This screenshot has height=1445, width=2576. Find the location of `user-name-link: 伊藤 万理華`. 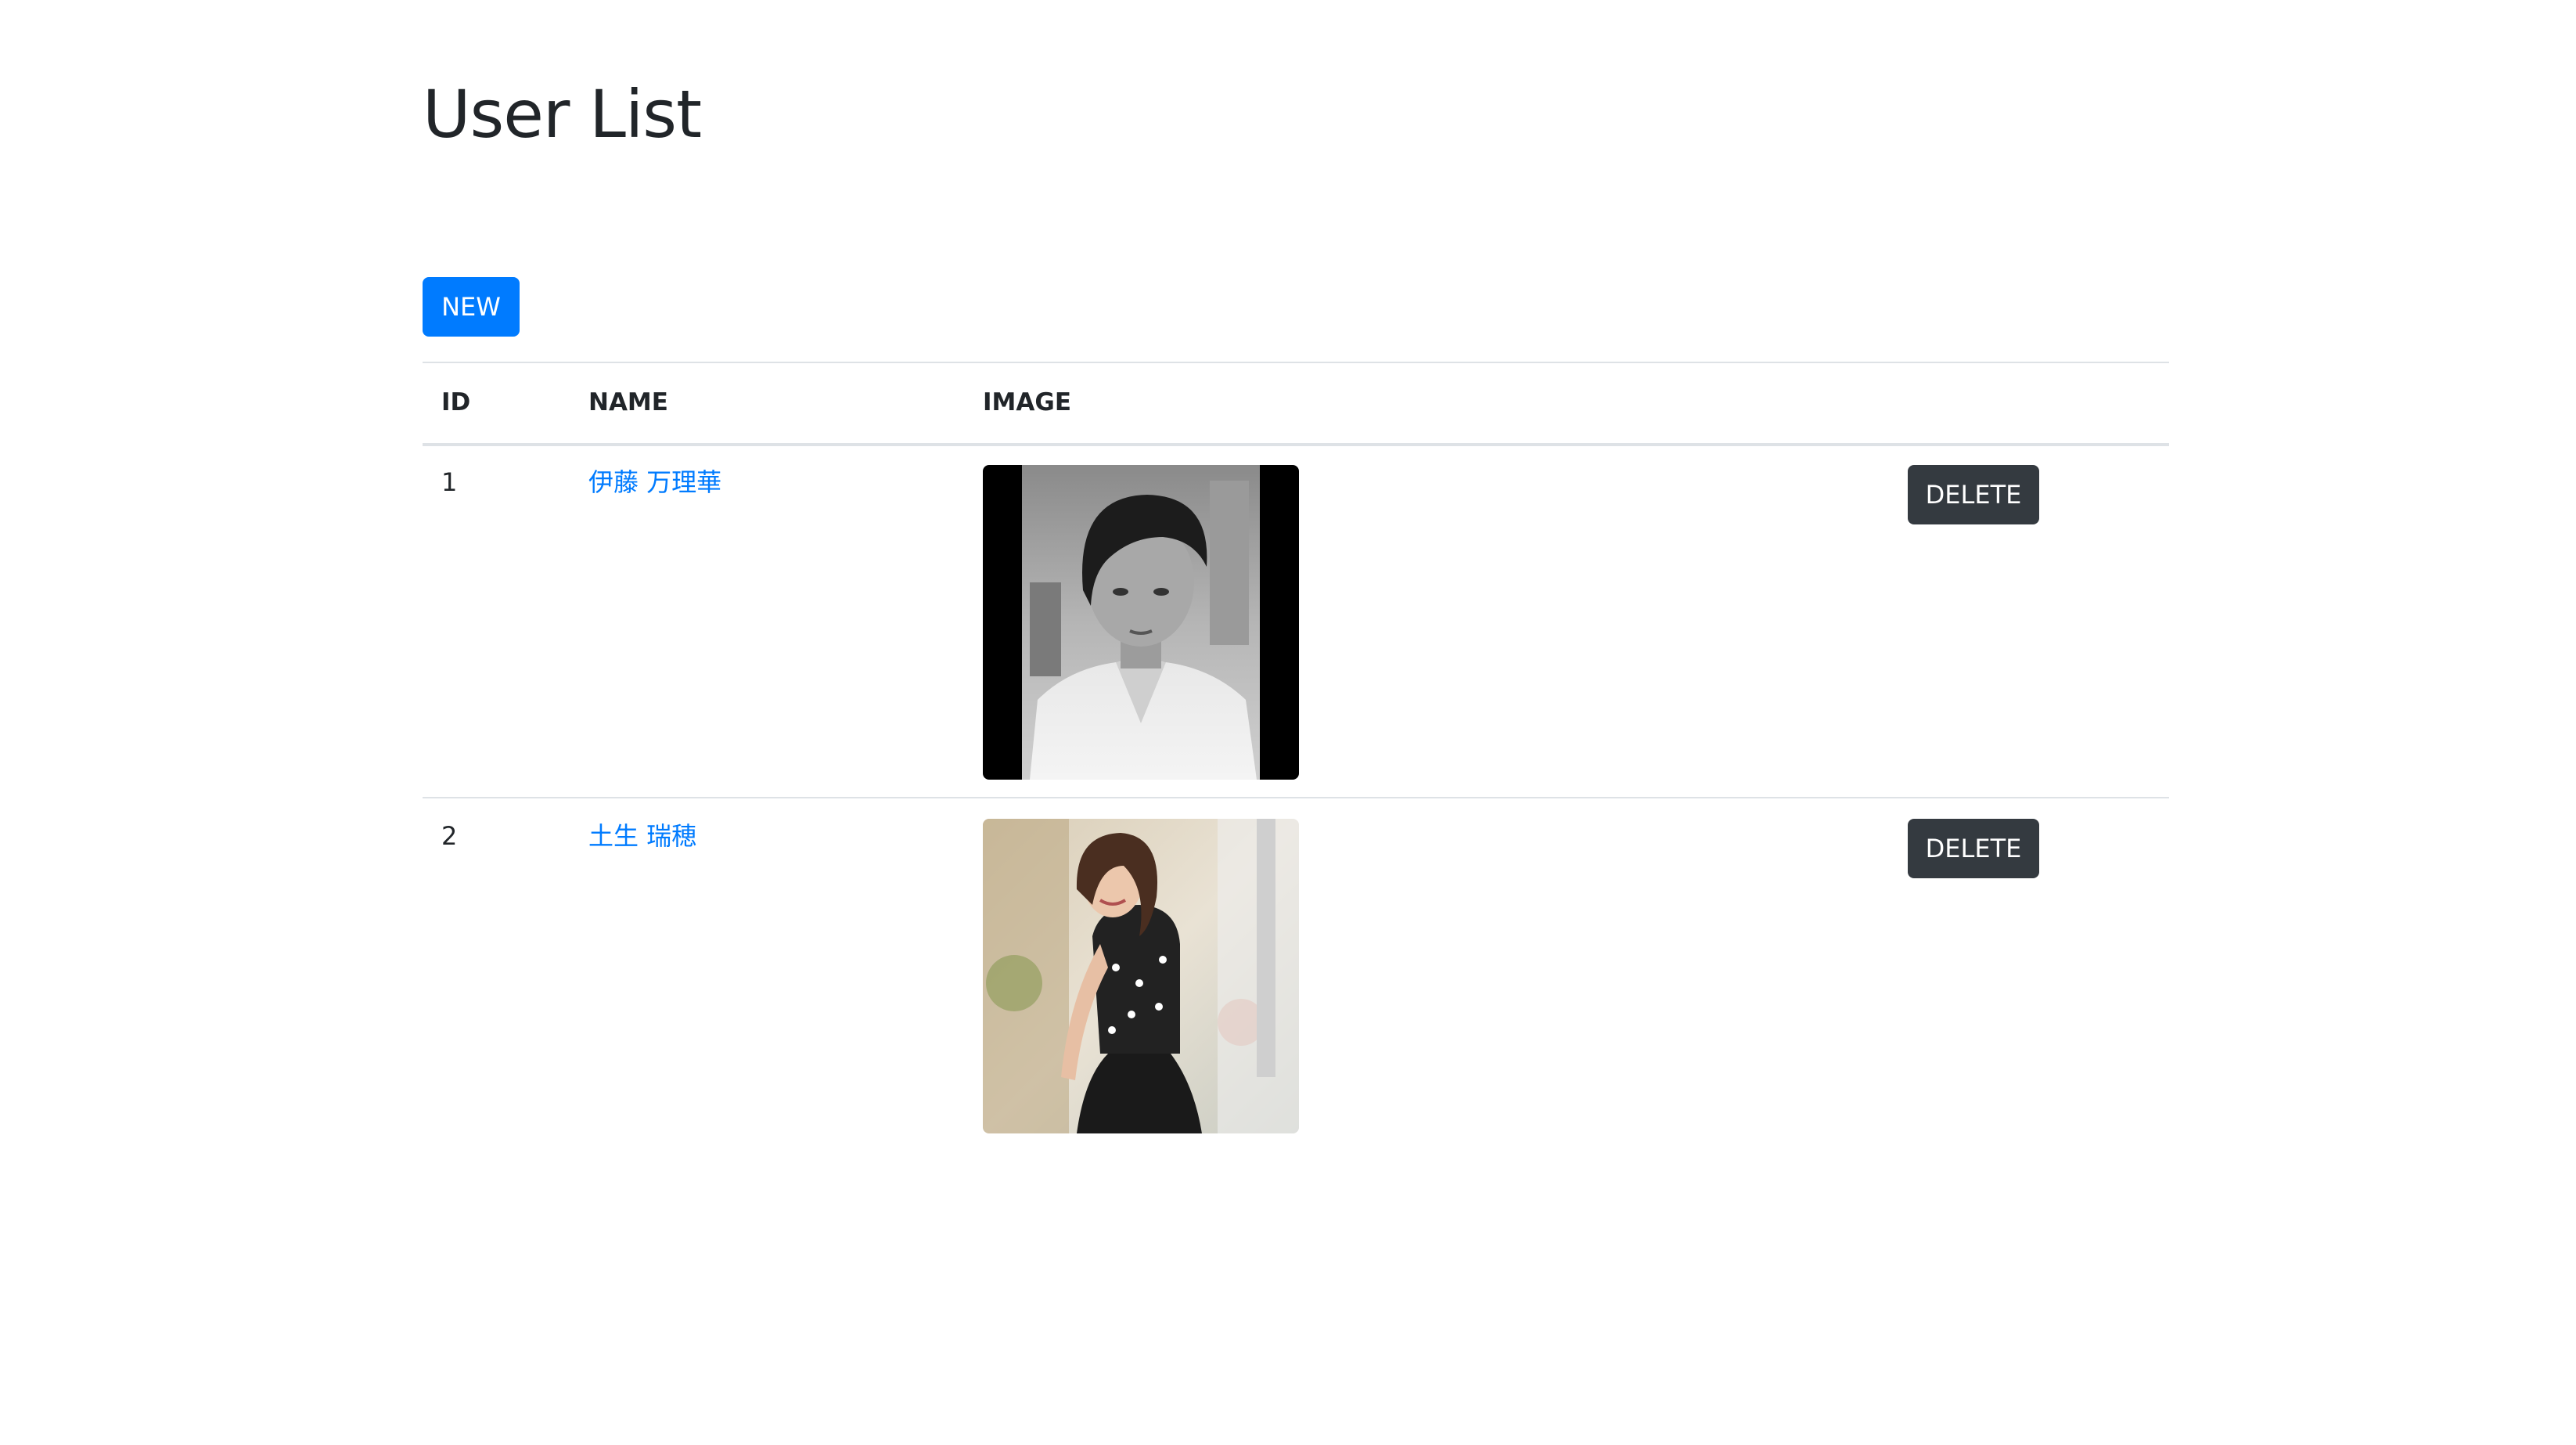

user-name-link: 伊藤 万理華 is located at coordinates (655, 482).